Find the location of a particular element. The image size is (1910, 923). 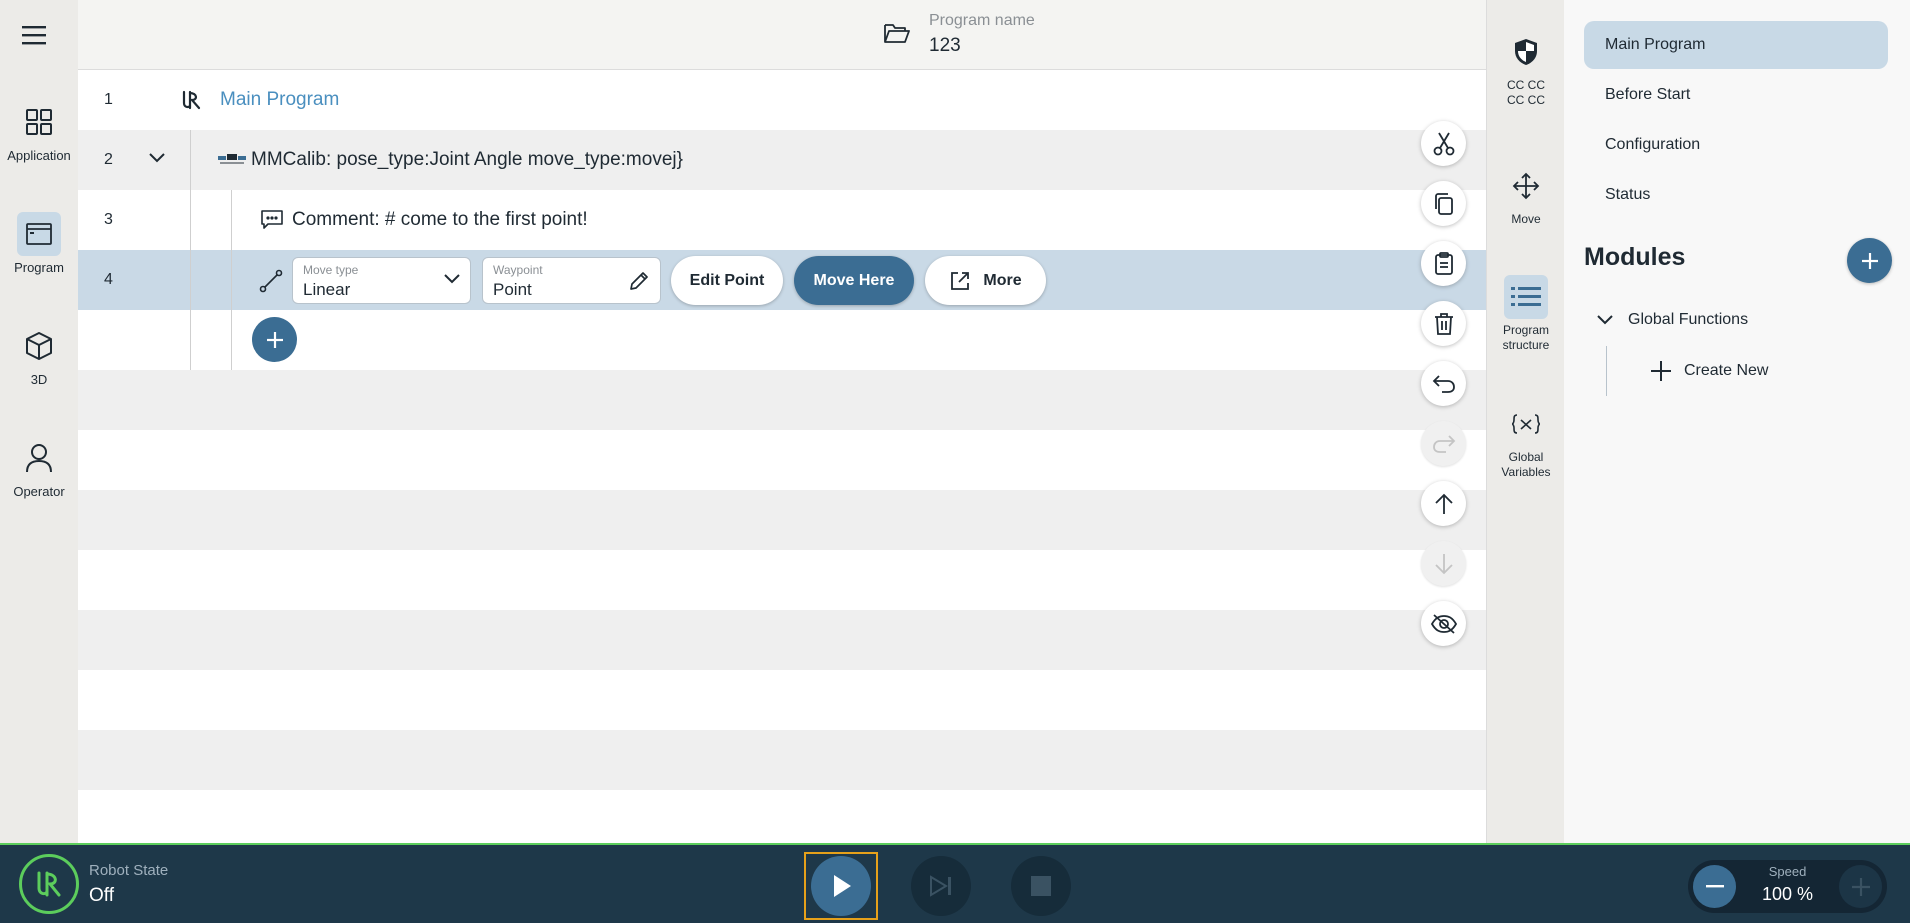

undo-icon is located at coordinates (1444, 384).